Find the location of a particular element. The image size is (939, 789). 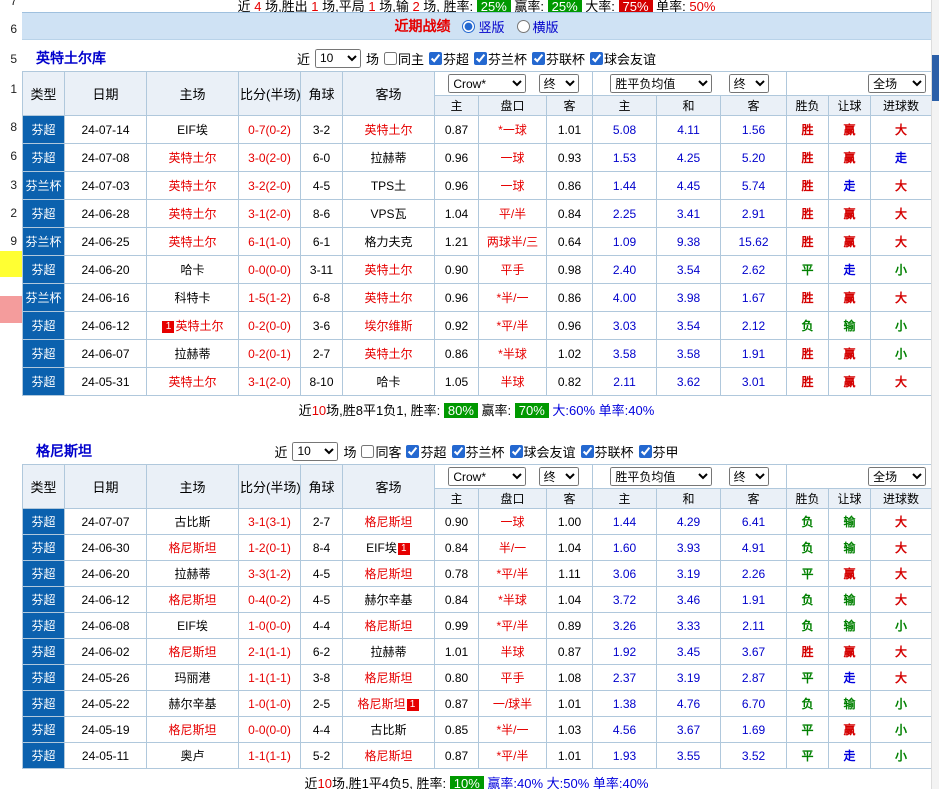

asian-home-odds: 0.84 is located at coordinates (456, 547).